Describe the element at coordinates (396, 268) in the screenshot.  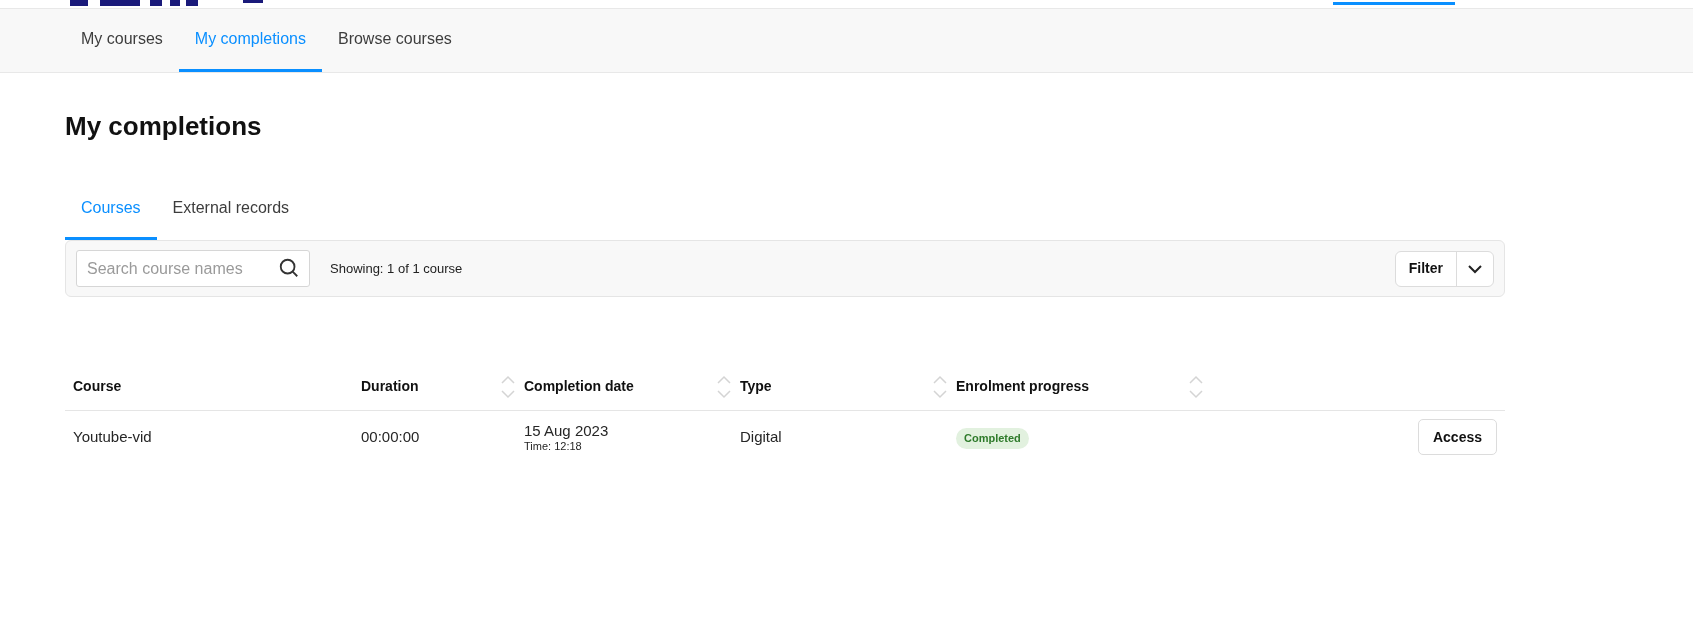
I see `result-count: Showing: 1 of 1 course` at that location.